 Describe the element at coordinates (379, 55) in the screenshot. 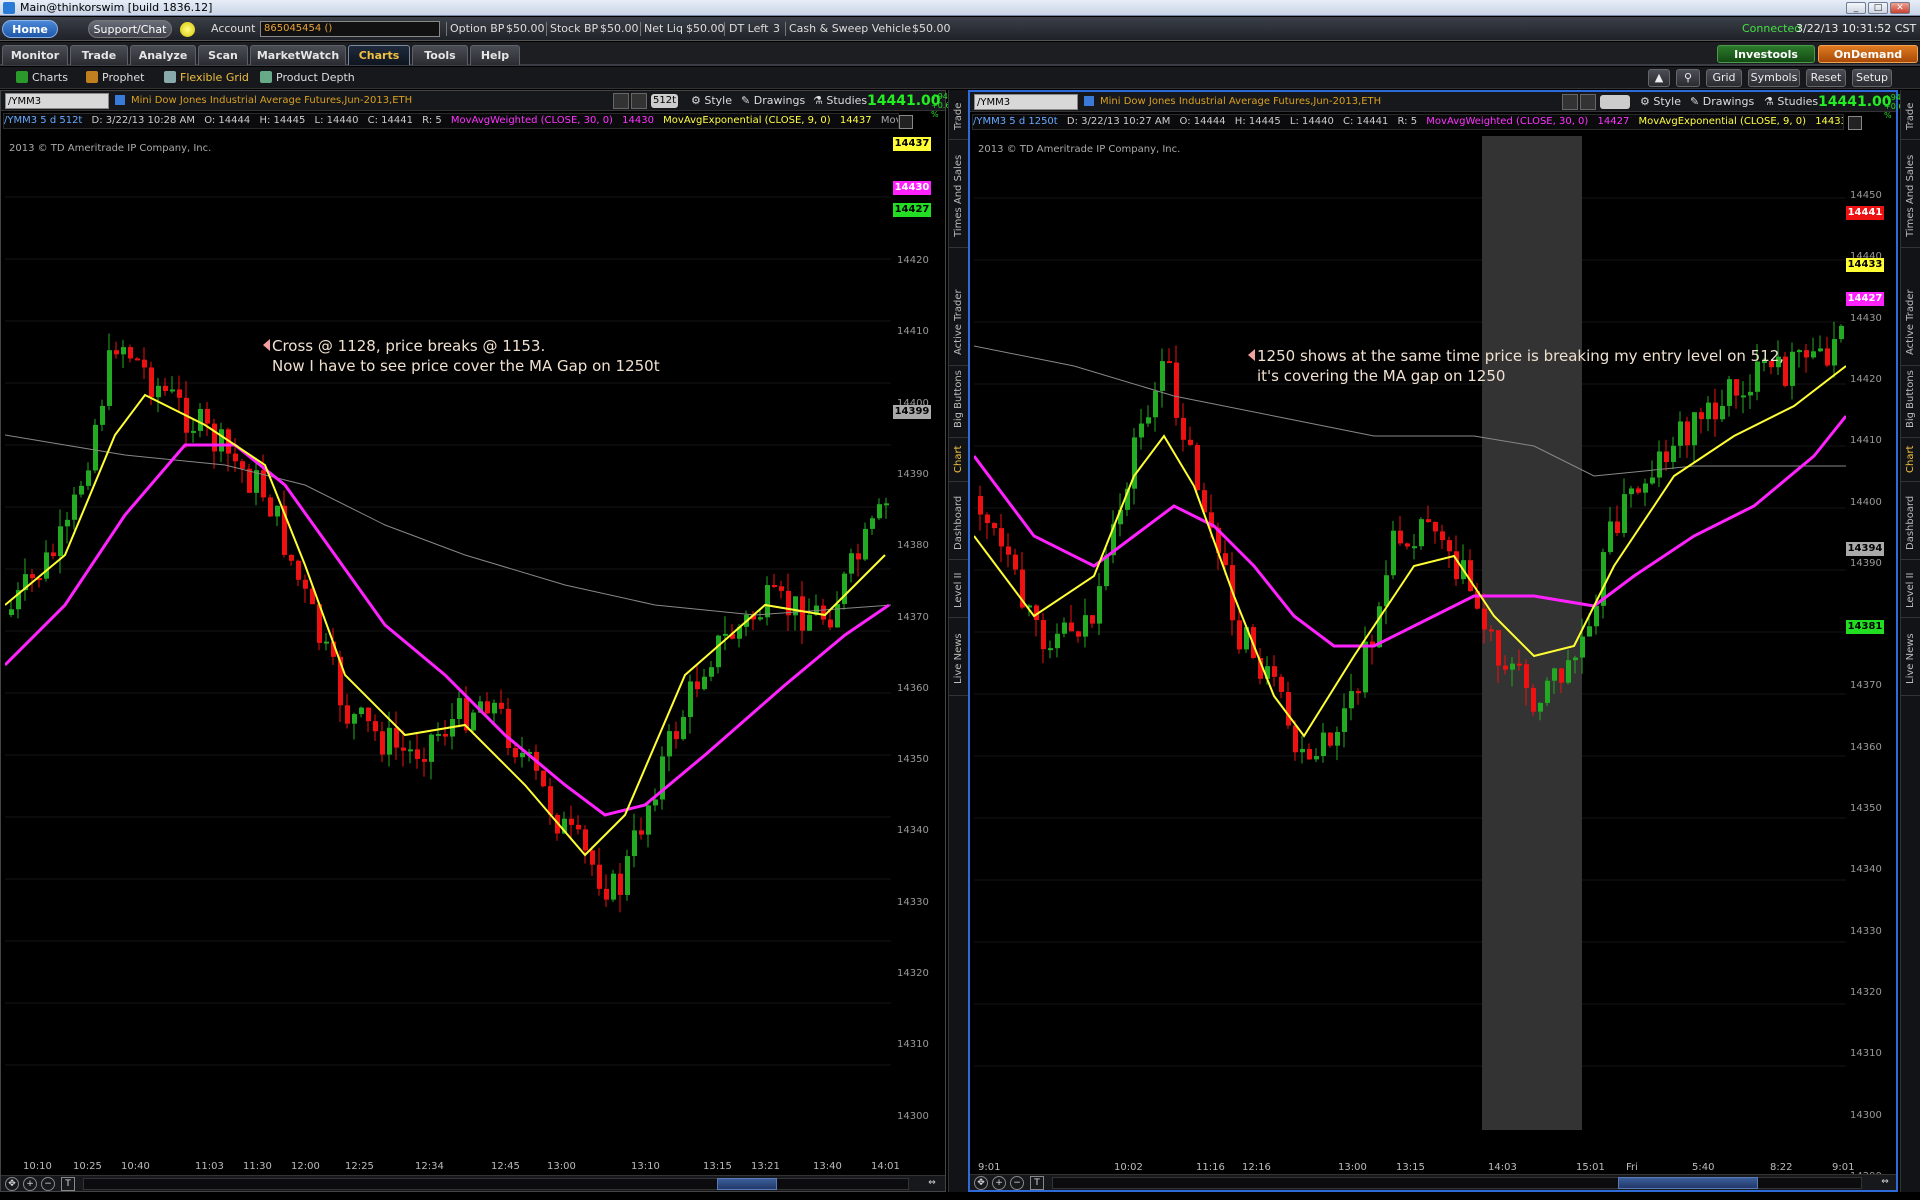

I see `tab-charts: Charts` at that location.